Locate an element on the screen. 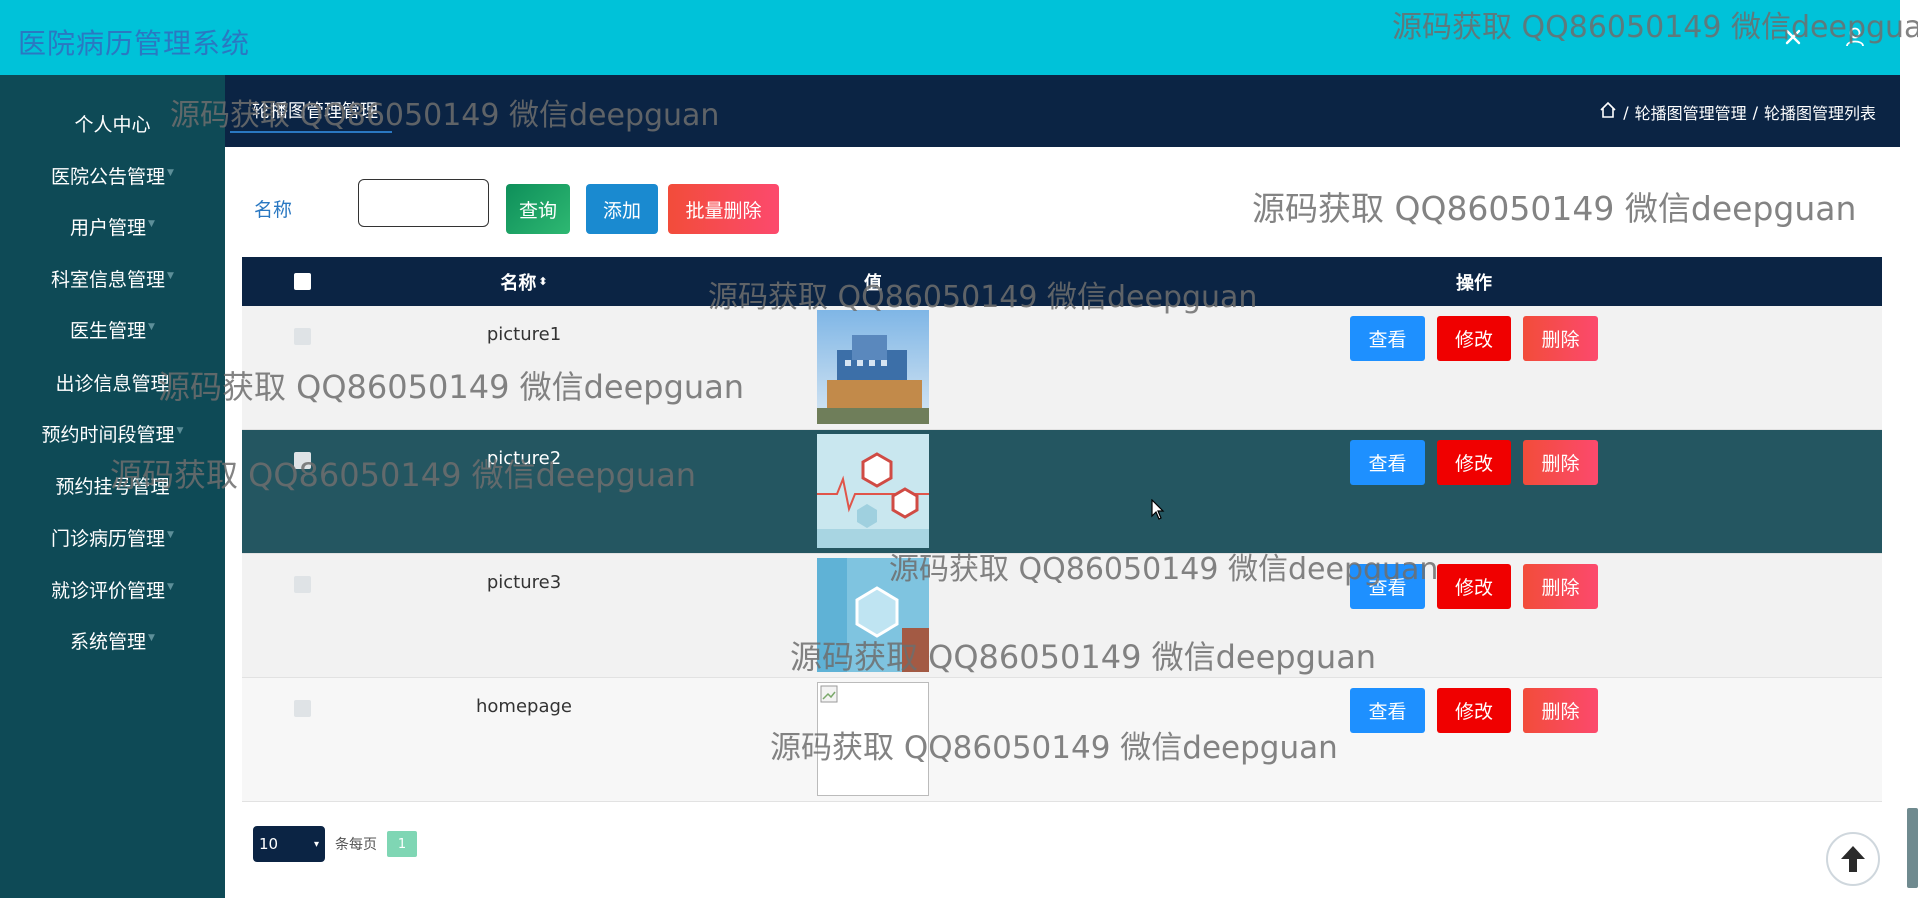  search-input is located at coordinates (423, 203).